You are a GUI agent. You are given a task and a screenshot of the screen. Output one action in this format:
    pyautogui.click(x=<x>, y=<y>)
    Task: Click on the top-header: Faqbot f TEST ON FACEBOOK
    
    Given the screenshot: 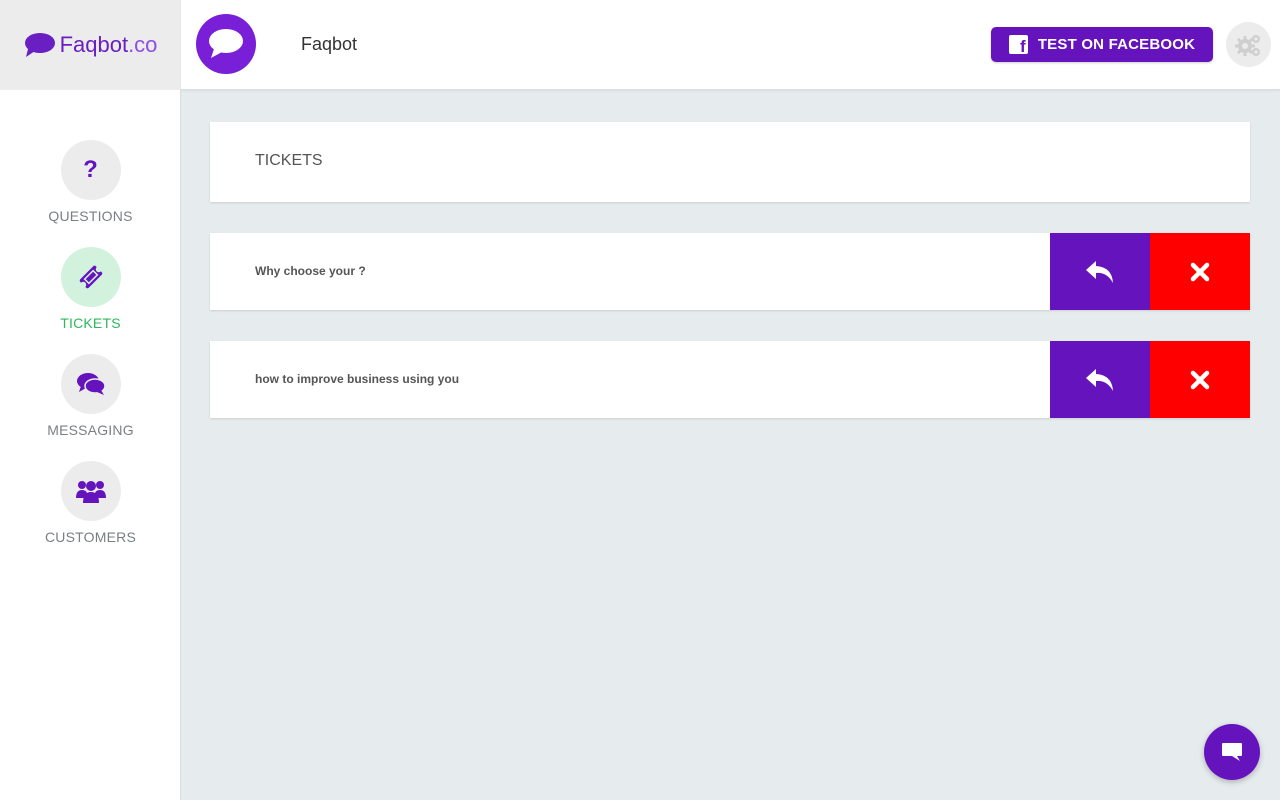 What is the action you would take?
    pyautogui.click(x=730, y=45)
    